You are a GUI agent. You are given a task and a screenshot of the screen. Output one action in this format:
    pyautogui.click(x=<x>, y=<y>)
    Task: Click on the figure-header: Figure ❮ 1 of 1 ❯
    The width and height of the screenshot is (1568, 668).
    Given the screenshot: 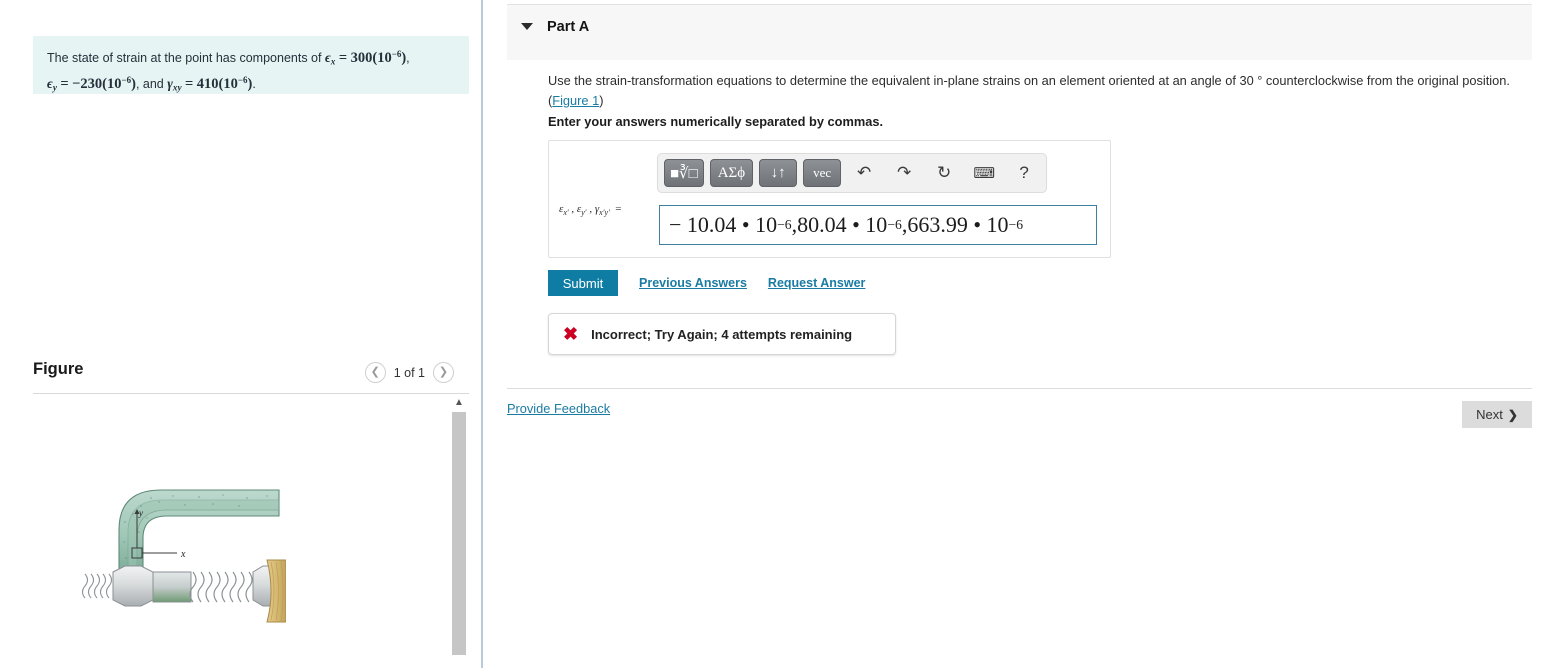 What is the action you would take?
    pyautogui.click(x=251, y=376)
    